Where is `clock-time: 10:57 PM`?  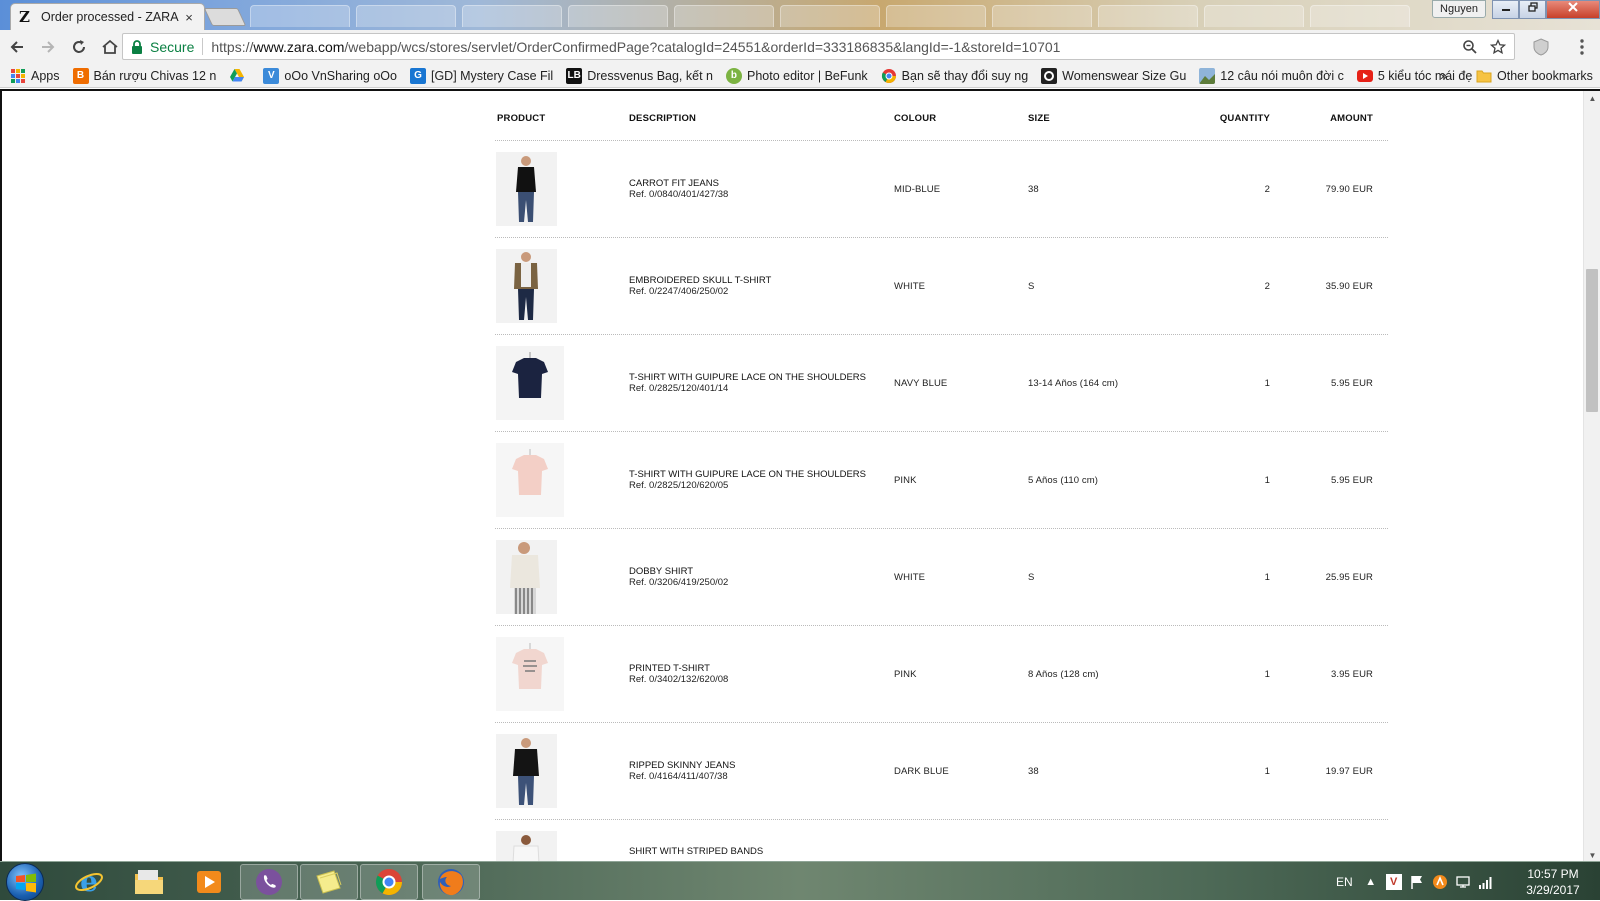
clock-time: 10:57 PM is located at coordinates (1553, 874).